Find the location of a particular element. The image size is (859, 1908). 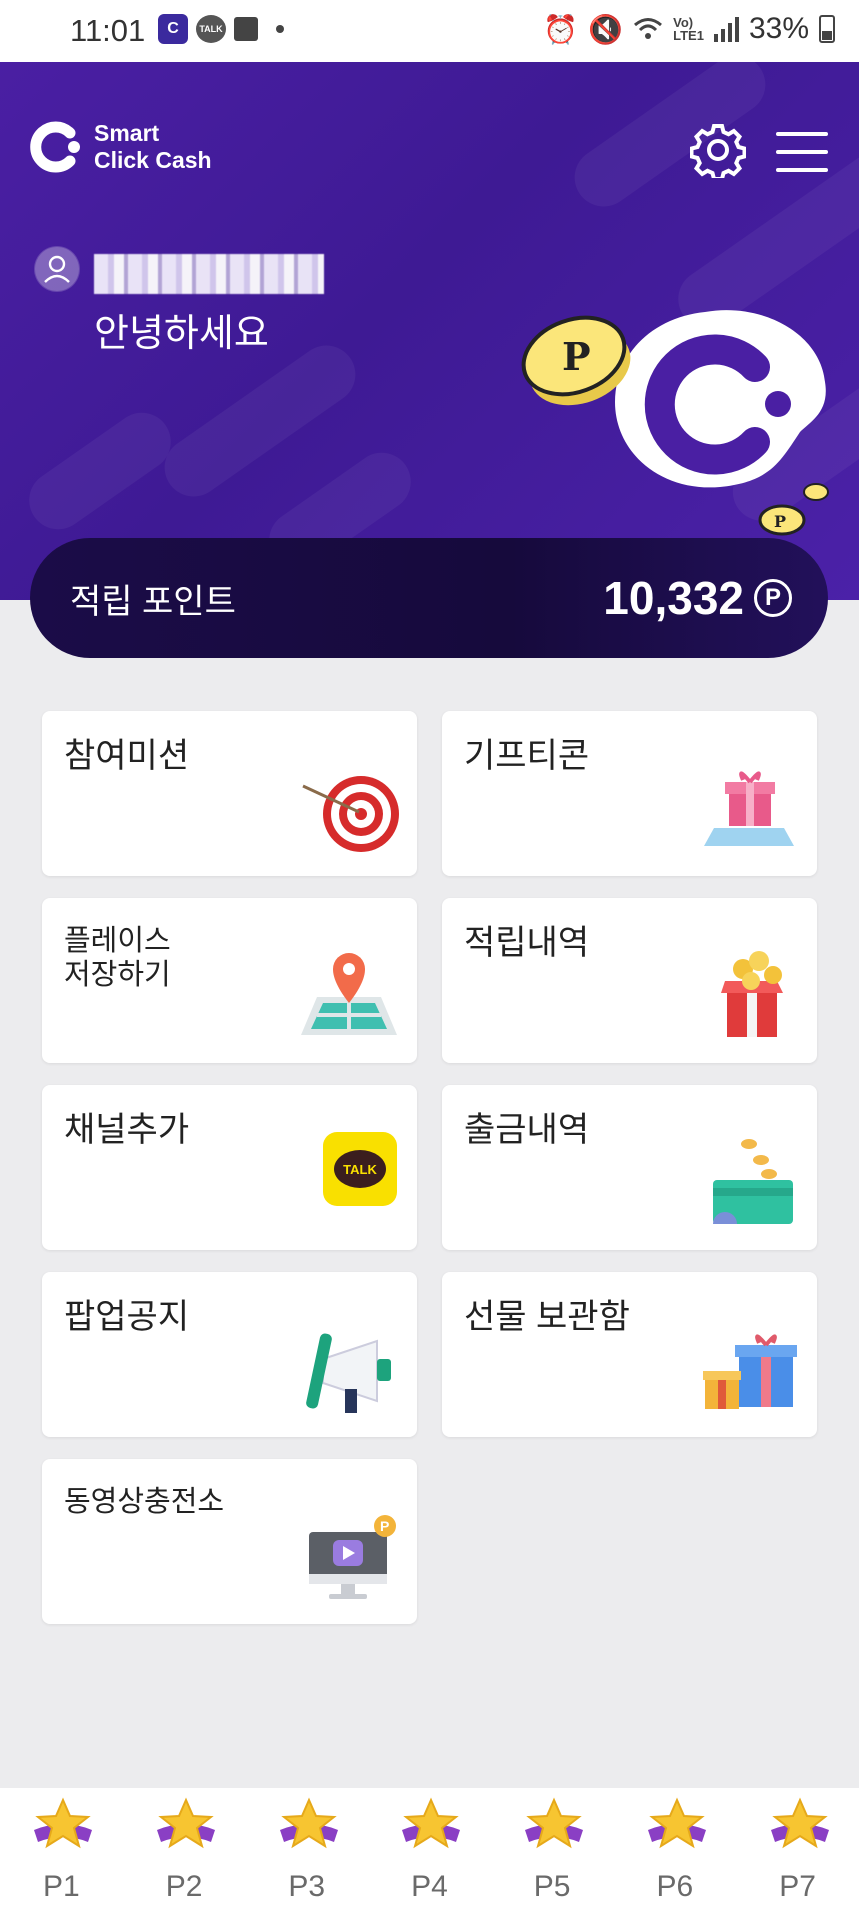

volte-icon: Vo) LTE1 is located at coordinates (688, 29).